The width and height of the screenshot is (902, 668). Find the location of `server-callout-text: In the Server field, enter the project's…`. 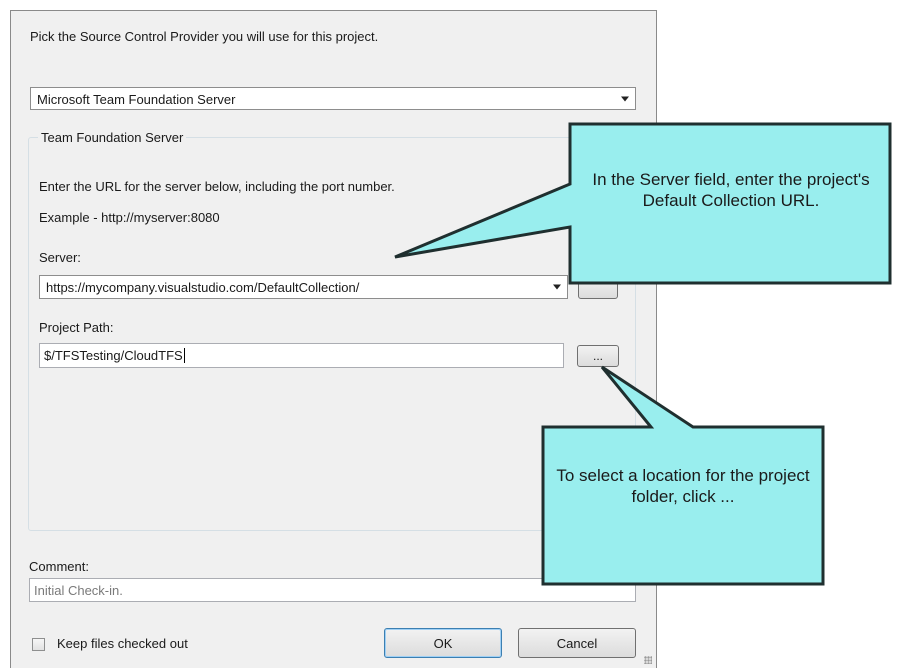

server-callout-text: In the Server field, enter the project's… is located at coordinates (731, 190).